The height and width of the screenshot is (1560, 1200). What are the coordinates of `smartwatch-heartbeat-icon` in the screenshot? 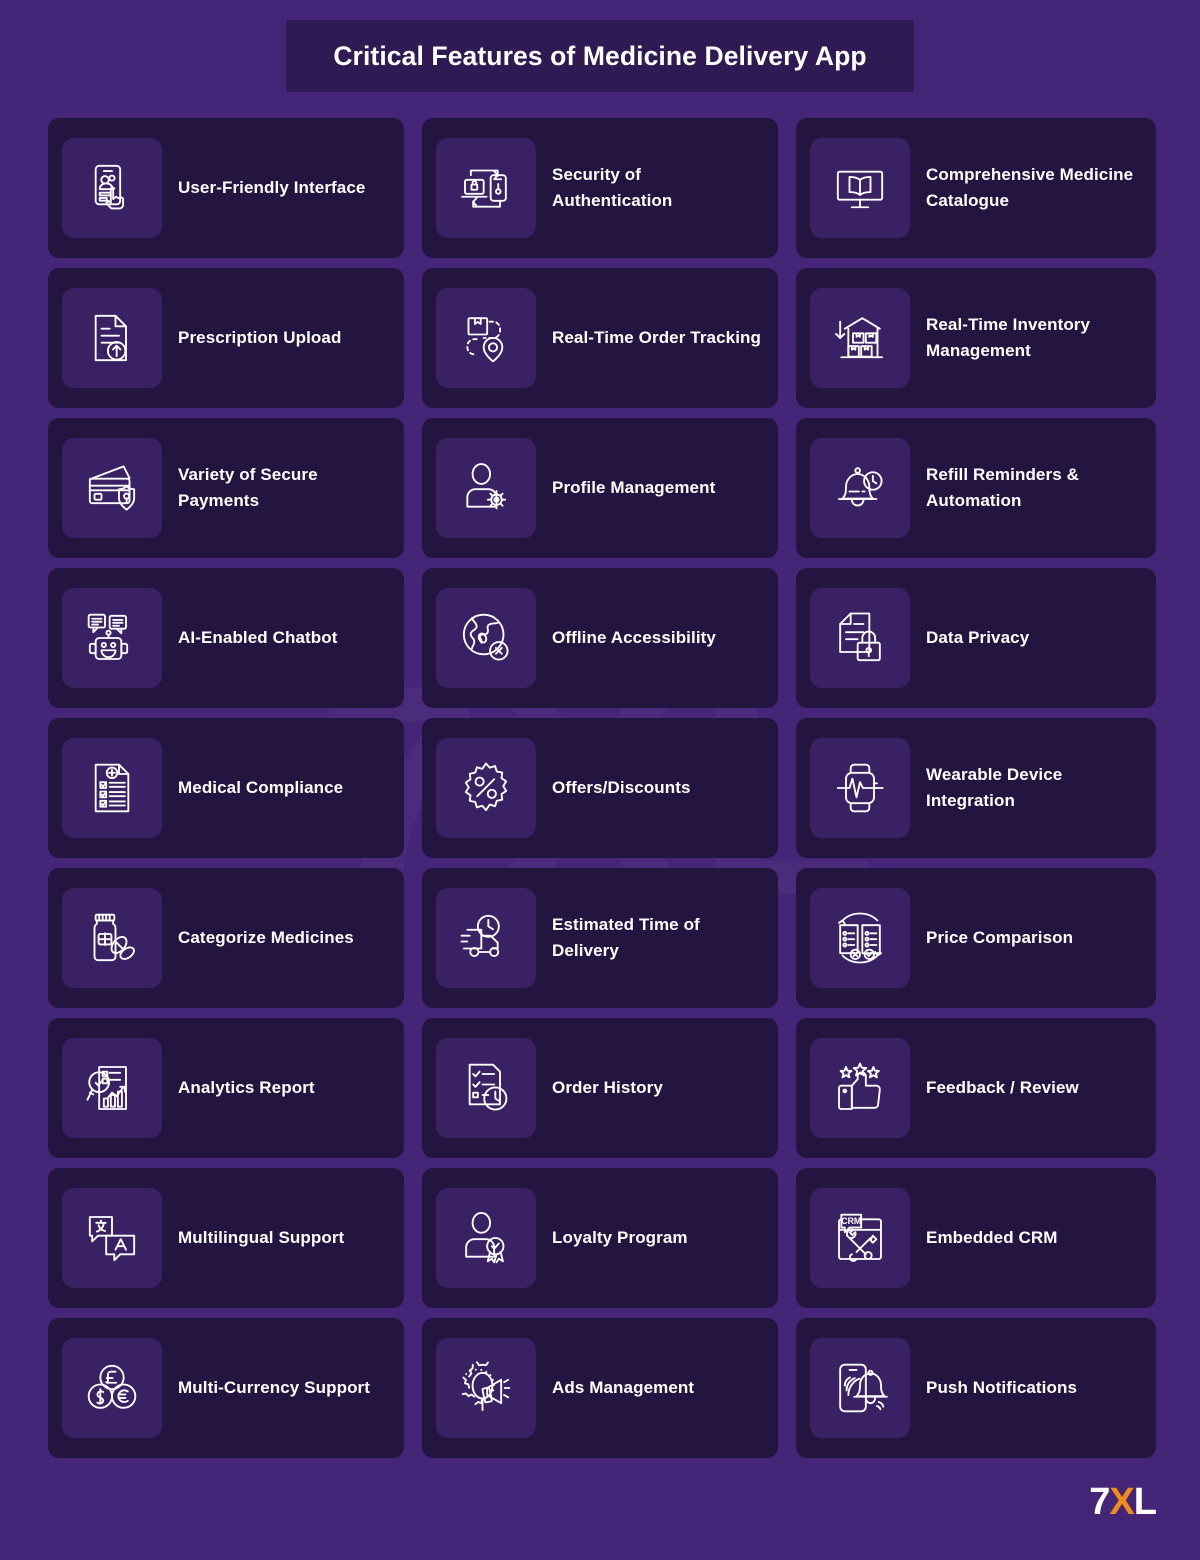 It's located at (860, 788).